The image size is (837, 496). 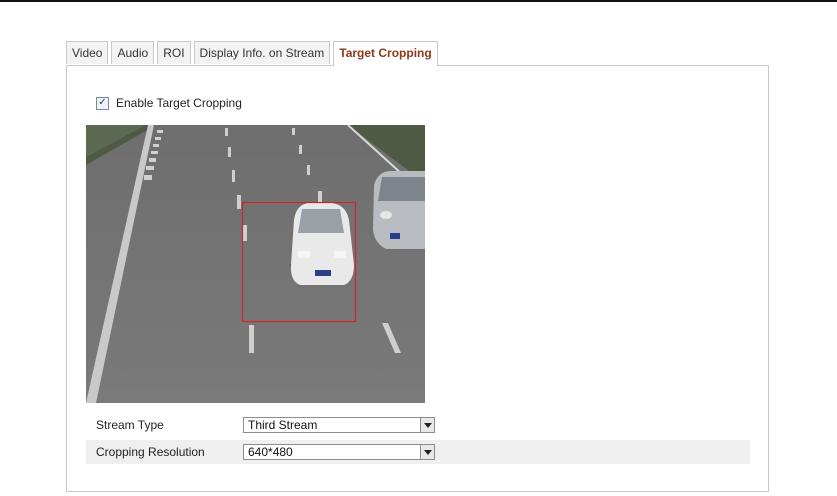 What do you see at coordinates (262, 52) in the screenshot?
I see `tab-display-info-on-stream: Display Info. on Stream` at bounding box center [262, 52].